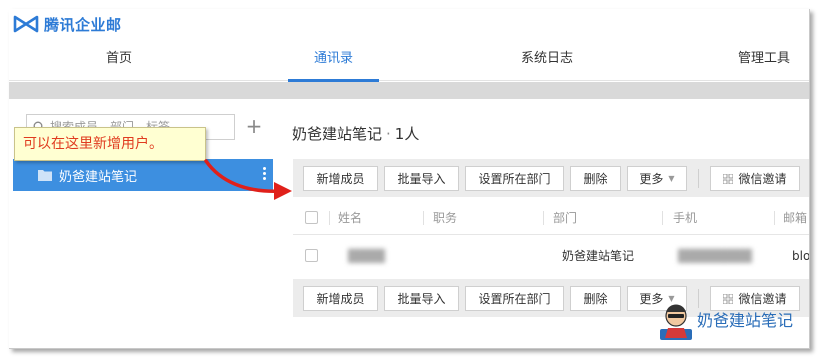 The image size is (821, 357). I want to click on delete-button-bottom: 删除, so click(595, 298).